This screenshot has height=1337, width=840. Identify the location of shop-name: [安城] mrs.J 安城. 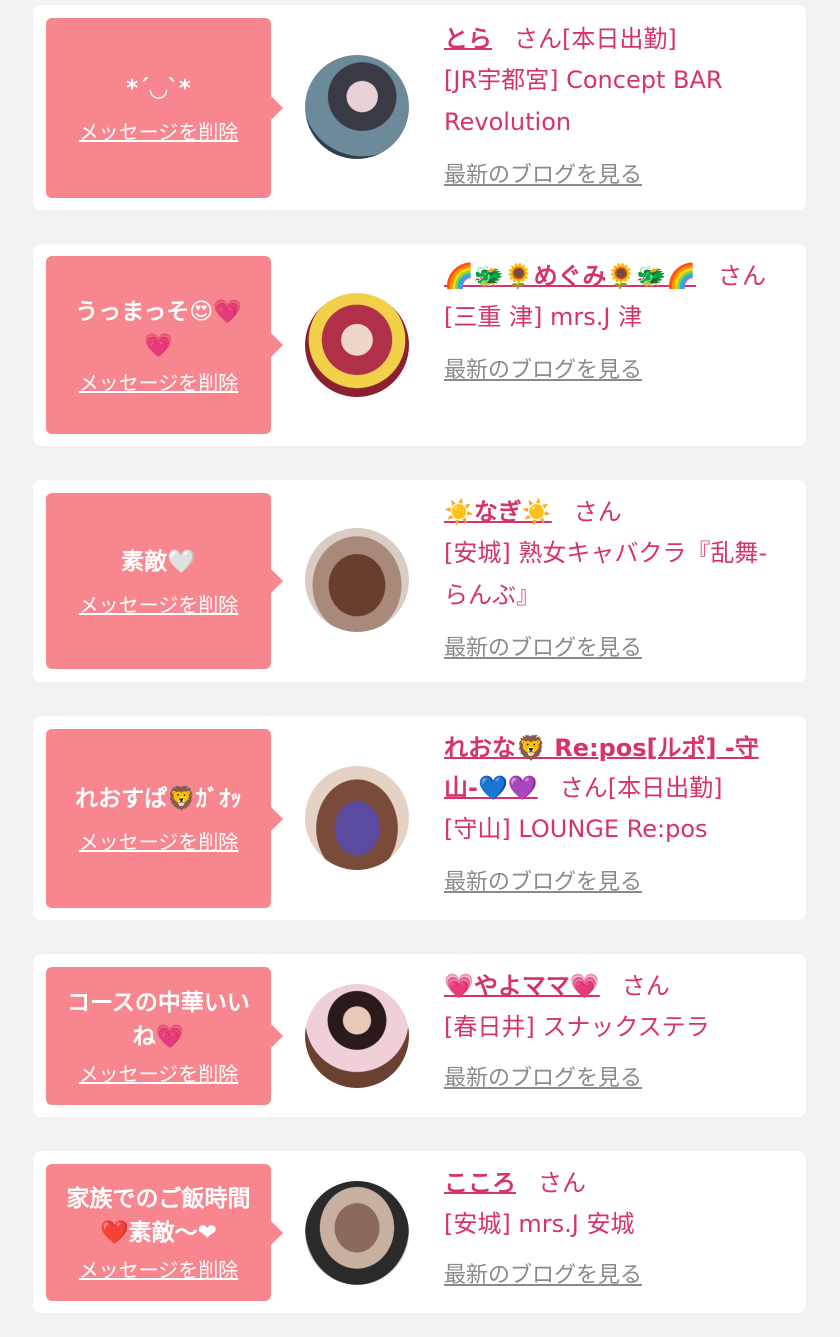
(539, 1224).